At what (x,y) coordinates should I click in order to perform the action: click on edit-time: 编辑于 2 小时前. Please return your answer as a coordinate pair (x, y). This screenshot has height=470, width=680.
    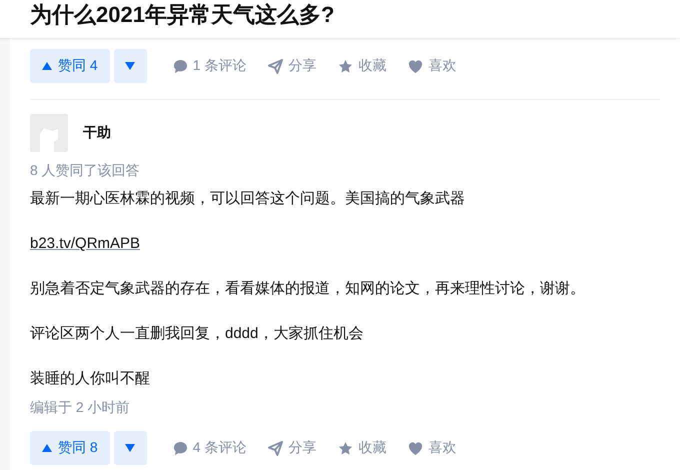
    Looking at the image, I should click on (345, 408).